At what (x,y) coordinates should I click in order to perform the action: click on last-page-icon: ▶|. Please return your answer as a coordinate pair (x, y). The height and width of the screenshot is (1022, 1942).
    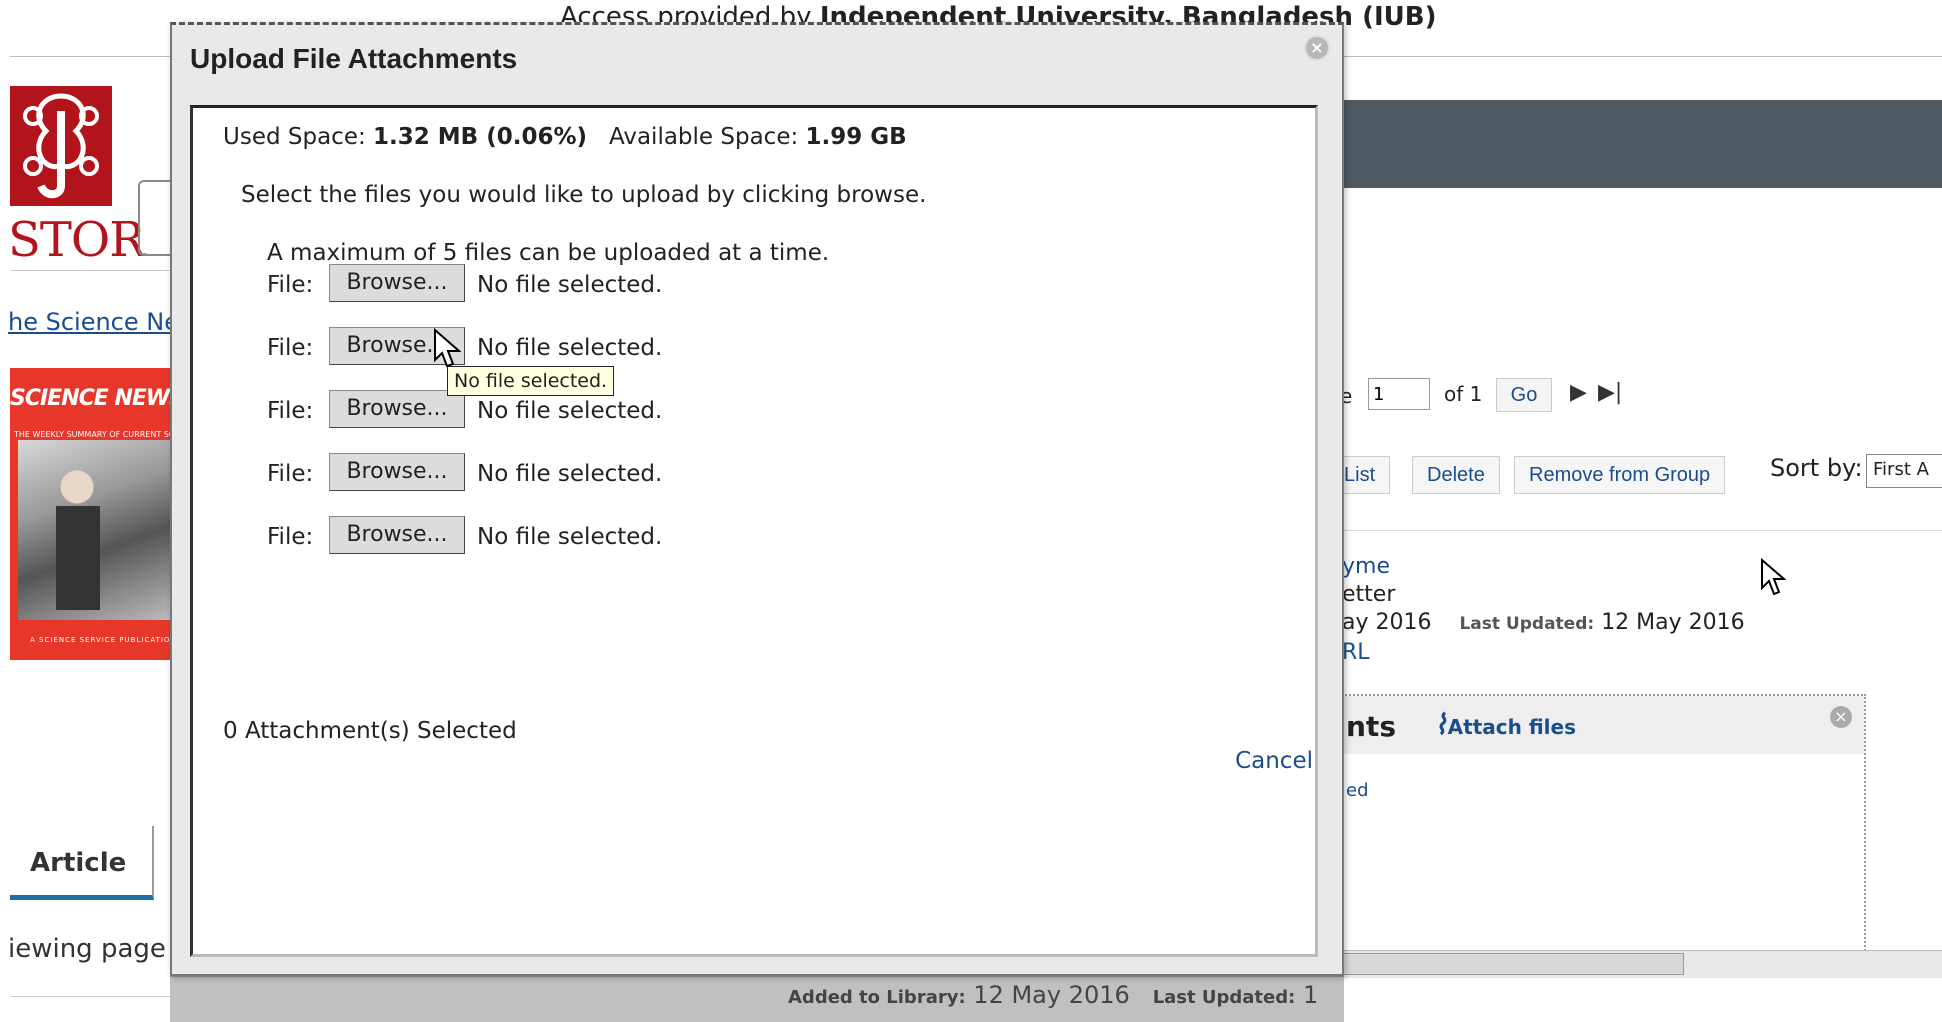
    Looking at the image, I should click on (1610, 392).